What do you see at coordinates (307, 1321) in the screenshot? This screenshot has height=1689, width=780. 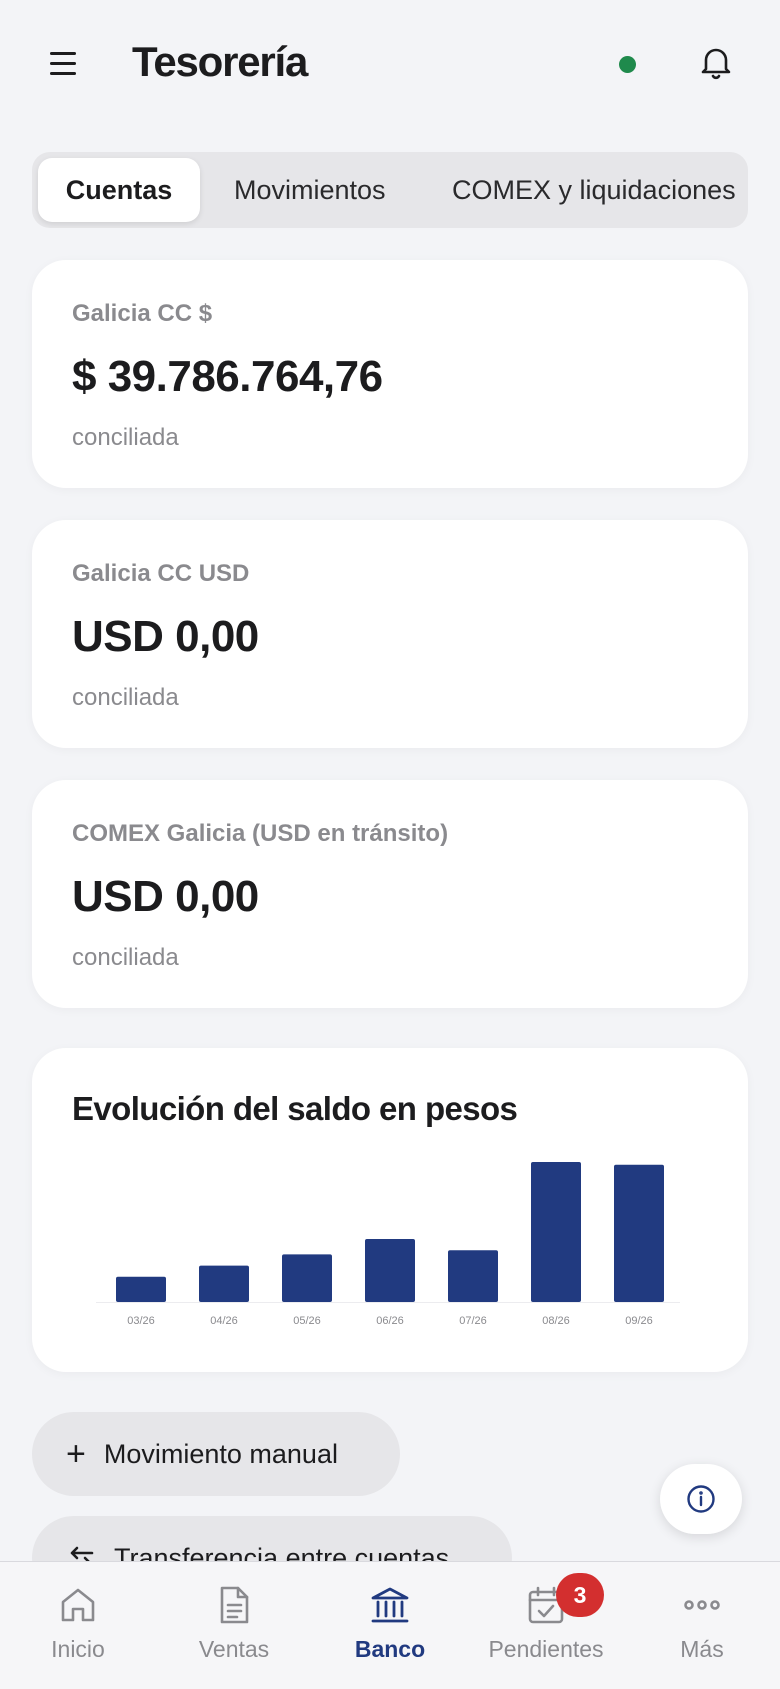 I see `x-tick-label: 05/26` at bounding box center [307, 1321].